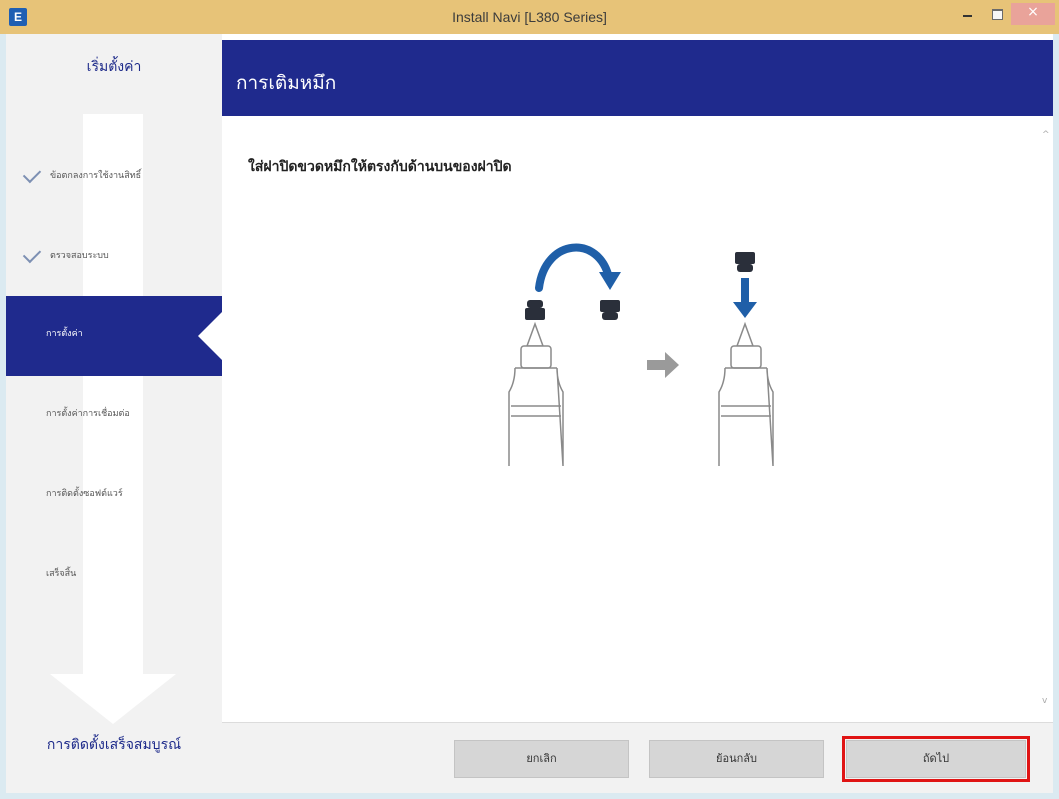 The width and height of the screenshot is (1059, 799). What do you see at coordinates (610, 281) in the screenshot?
I see `curved-arrow-head` at bounding box center [610, 281].